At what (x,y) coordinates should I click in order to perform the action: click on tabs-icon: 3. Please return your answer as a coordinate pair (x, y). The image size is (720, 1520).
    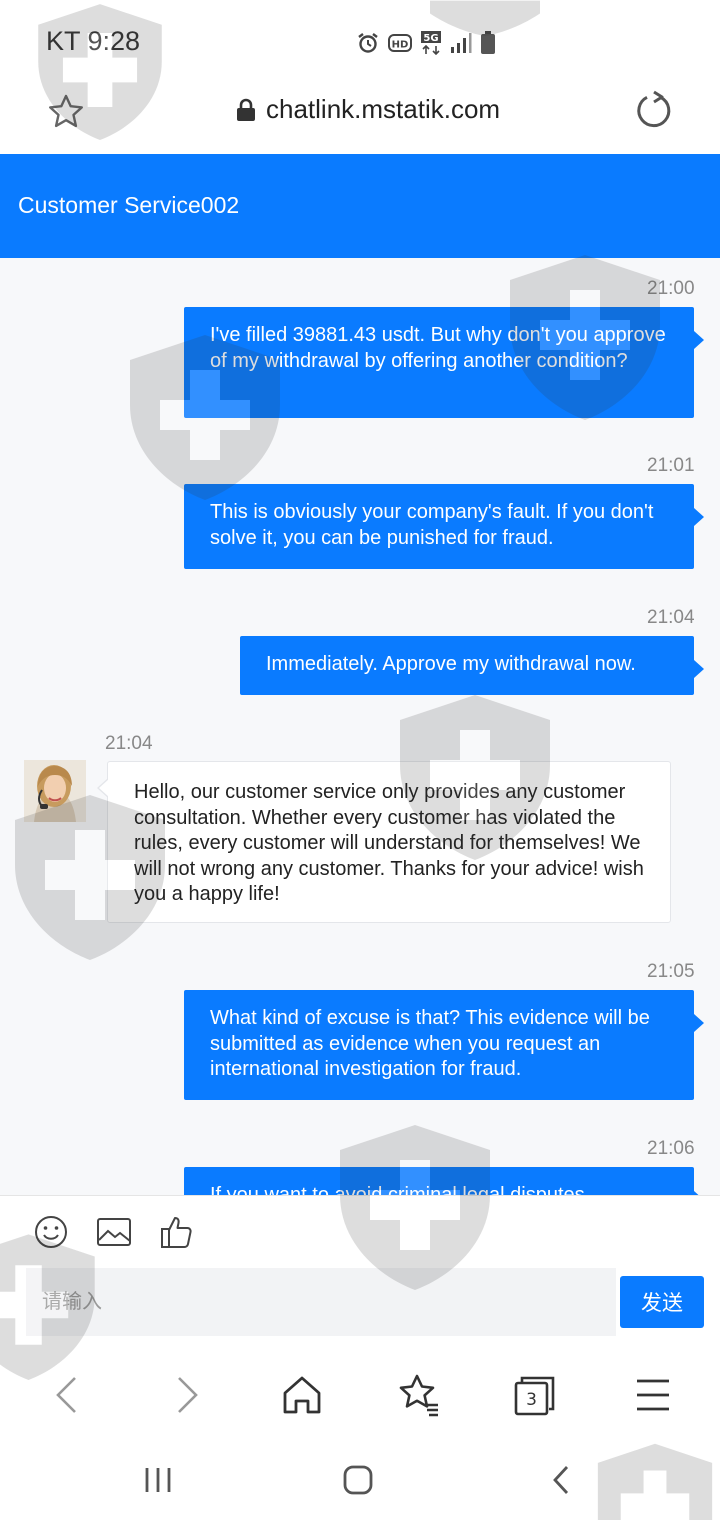
    Looking at the image, I should click on (535, 1395).